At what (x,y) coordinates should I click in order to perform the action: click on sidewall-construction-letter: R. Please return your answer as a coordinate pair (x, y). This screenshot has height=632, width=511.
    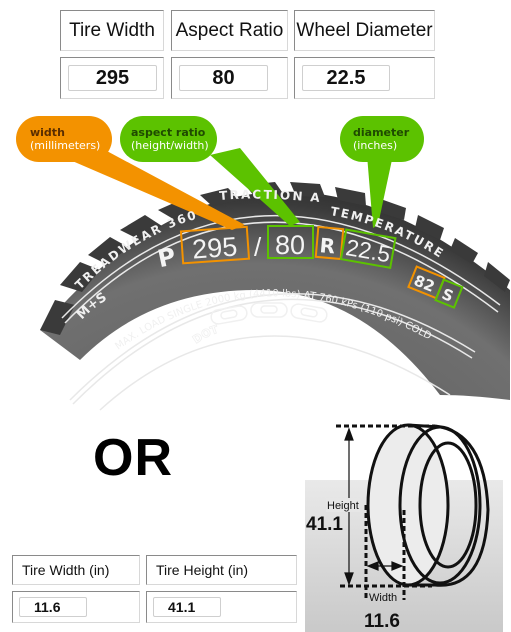
    Looking at the image, I should click on (327, 245).